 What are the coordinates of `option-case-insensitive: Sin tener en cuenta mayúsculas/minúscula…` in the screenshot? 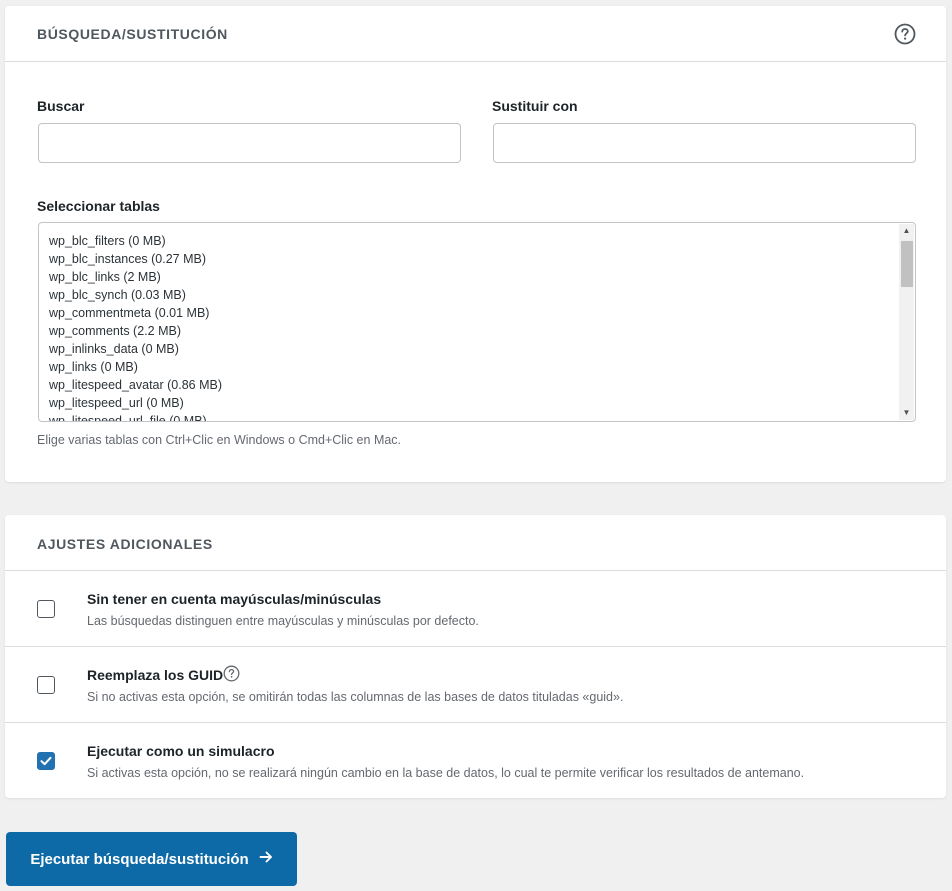 It's located at (475, 608).